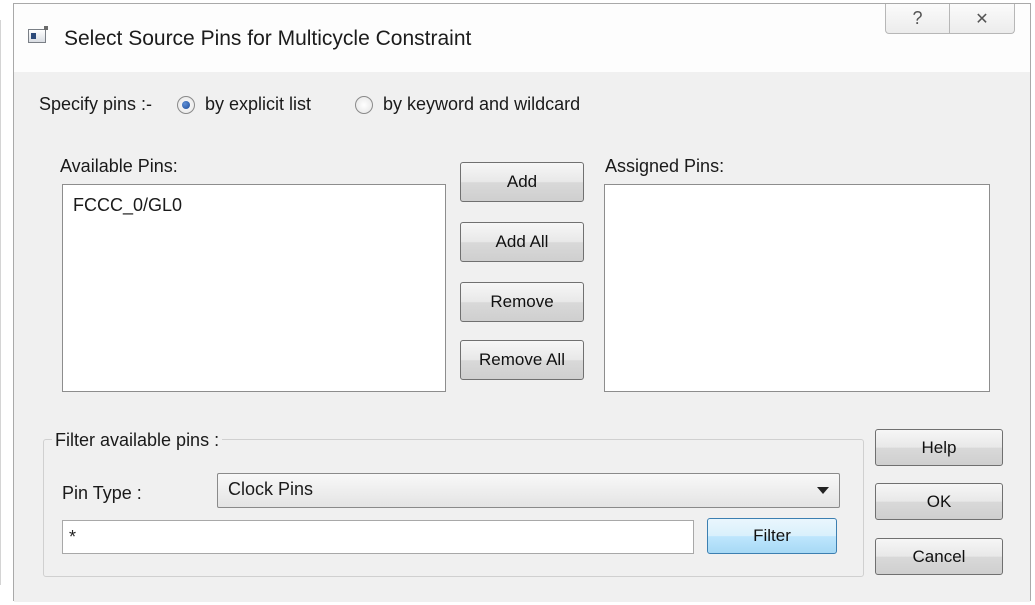  What do you see at coordinates (522, 182) in the screenshot?
I see `add-button: Add` at bounding box center [522, 182].